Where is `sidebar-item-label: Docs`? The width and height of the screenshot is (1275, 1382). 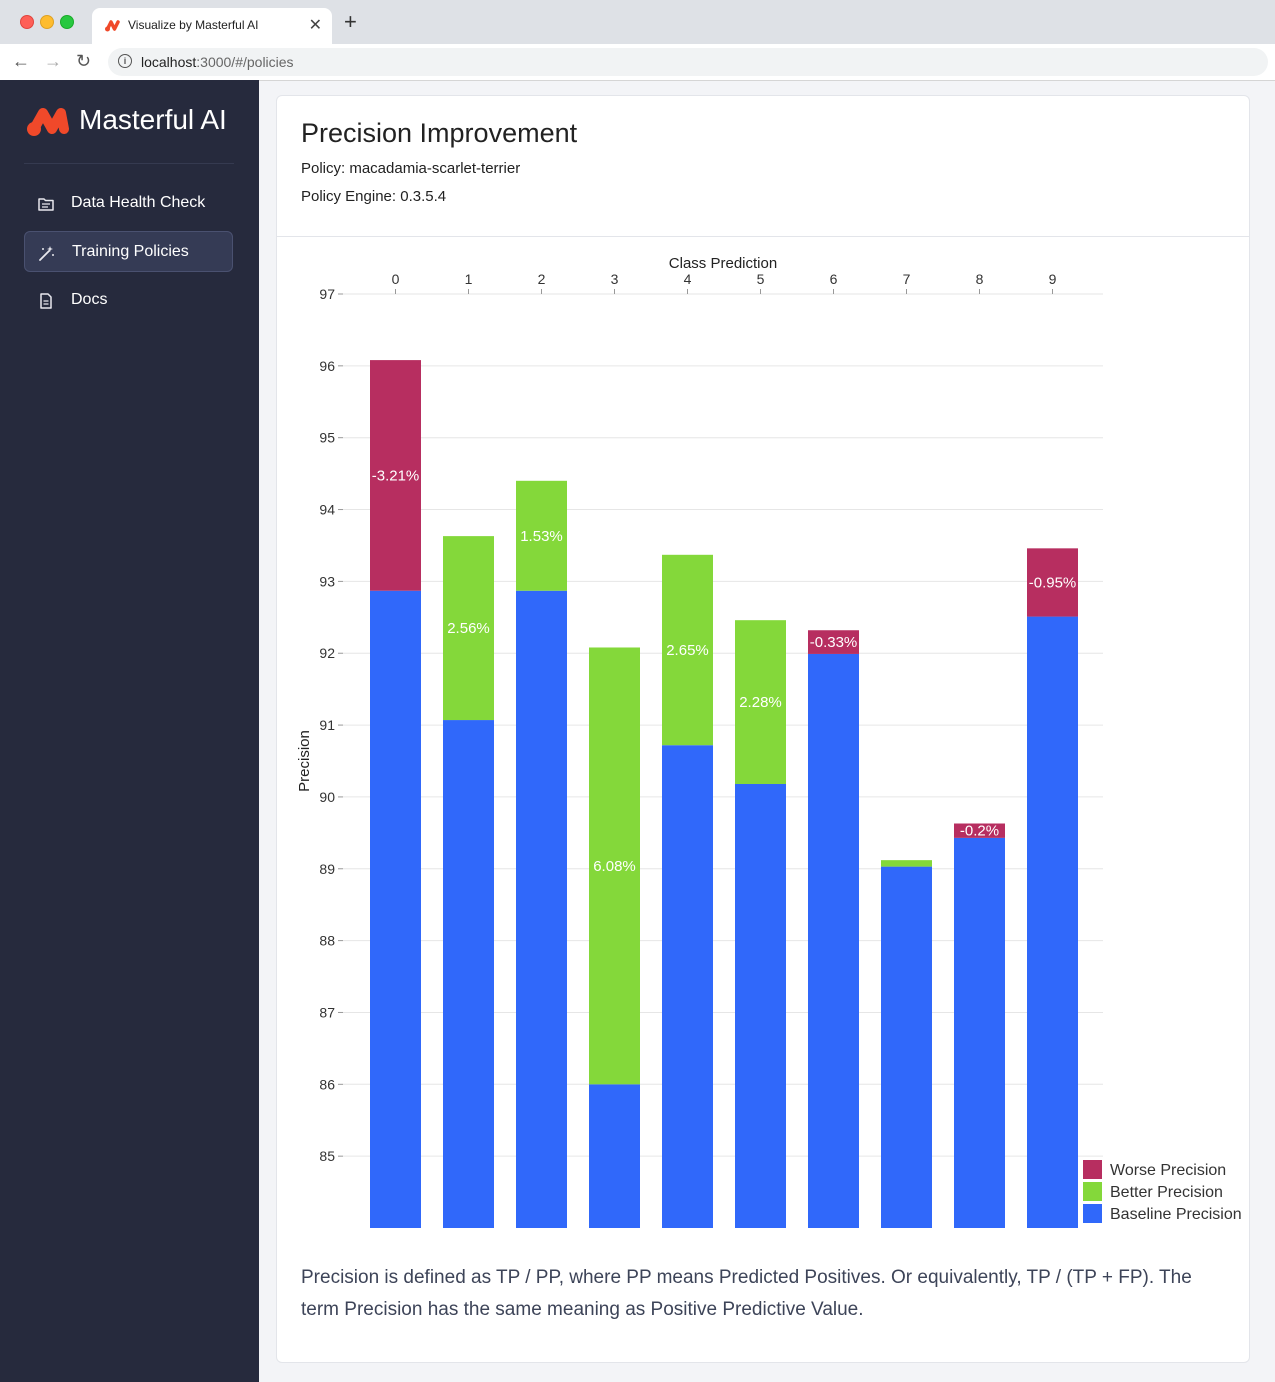 sidebar-item-label: Docs is located at coordinates (89, 299).